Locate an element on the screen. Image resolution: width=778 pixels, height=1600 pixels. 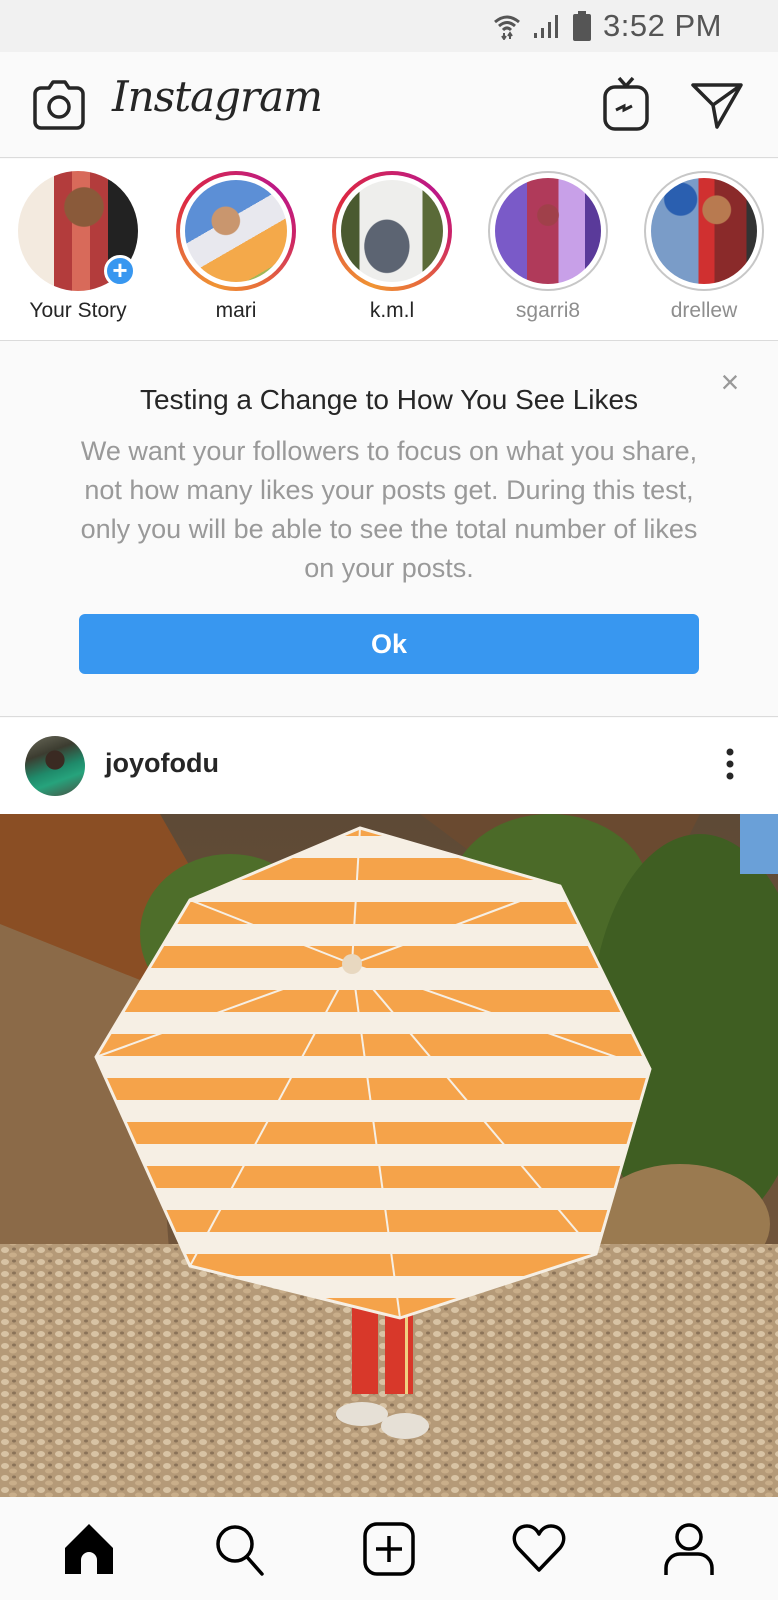
story-ring: + is located at coordinates (78, 231).